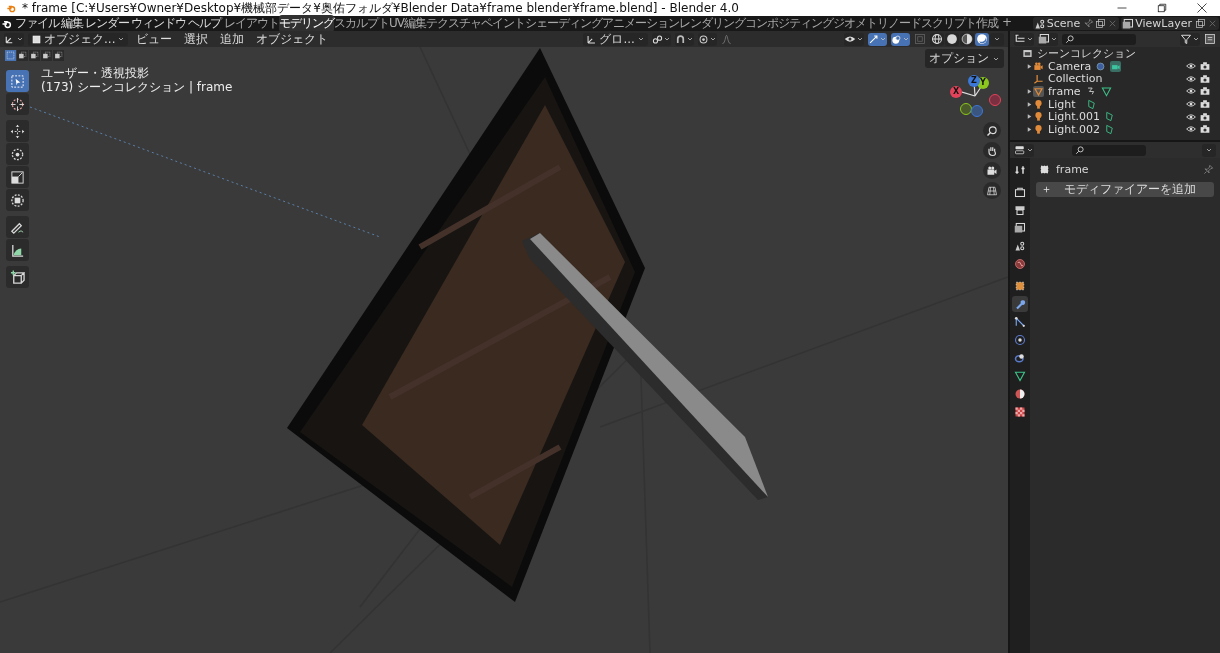  Describe the element at coordinates (203, 23) in the screenshot. I see `menu-item: ヘルプ` at that location.